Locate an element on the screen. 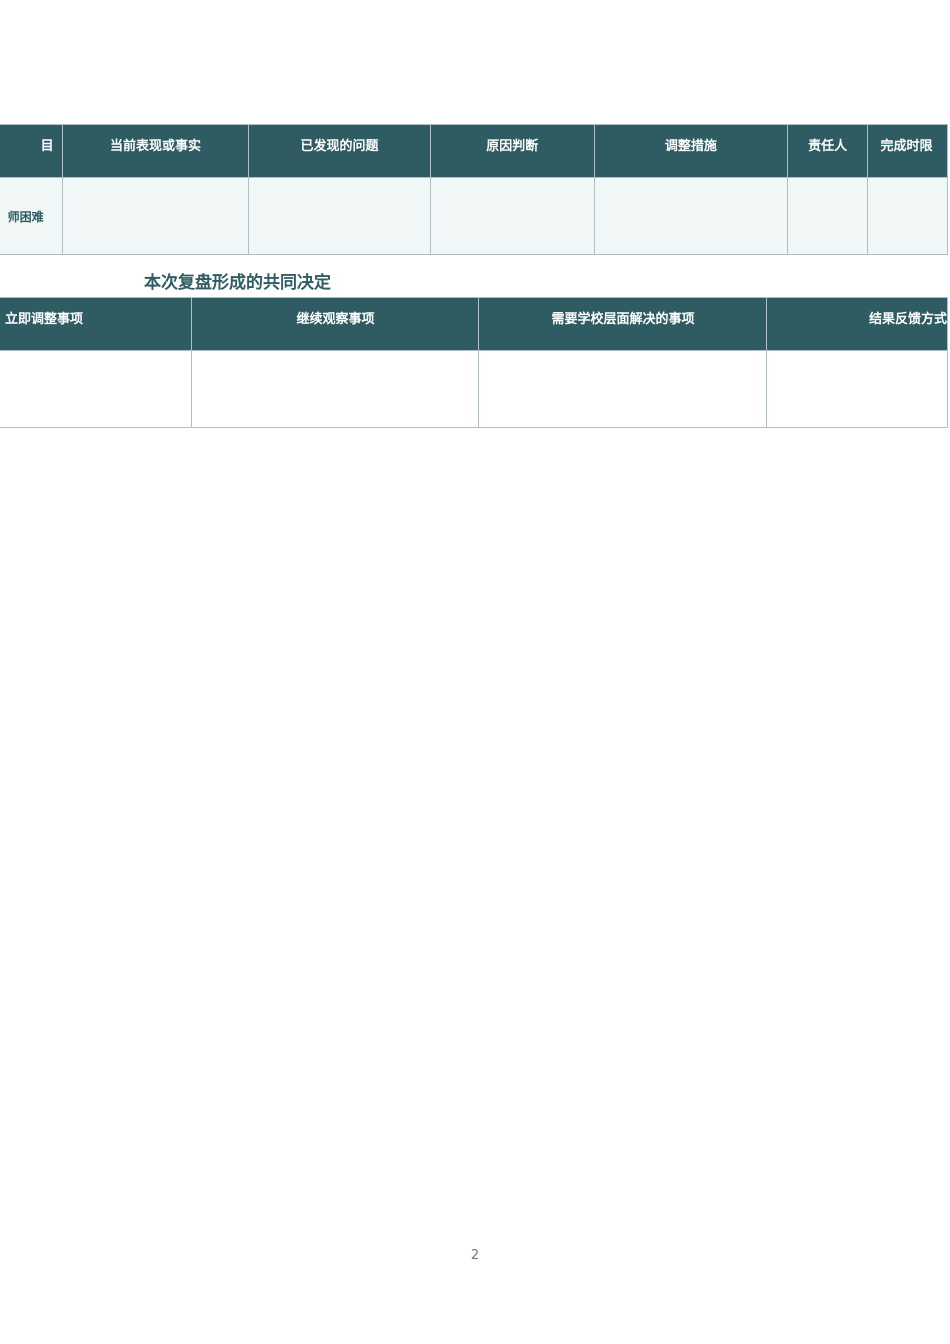  table-row is located at coordinates (474, 389).